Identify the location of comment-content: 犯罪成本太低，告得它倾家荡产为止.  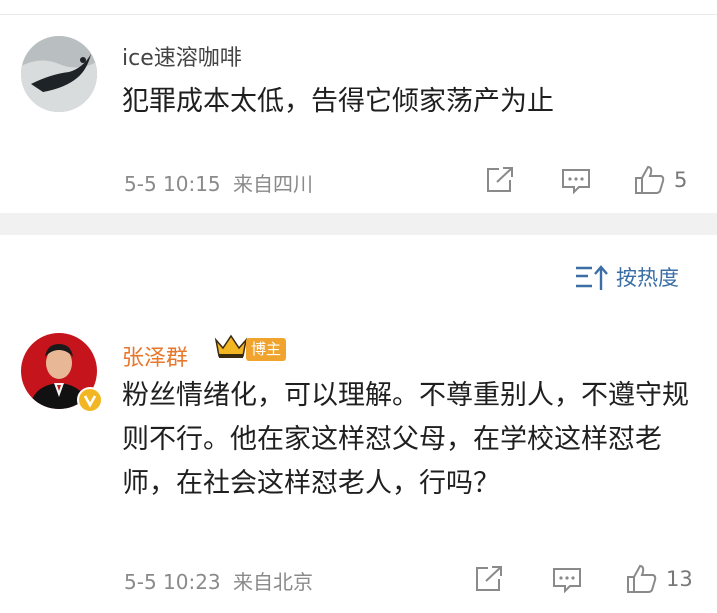
(338, 101).